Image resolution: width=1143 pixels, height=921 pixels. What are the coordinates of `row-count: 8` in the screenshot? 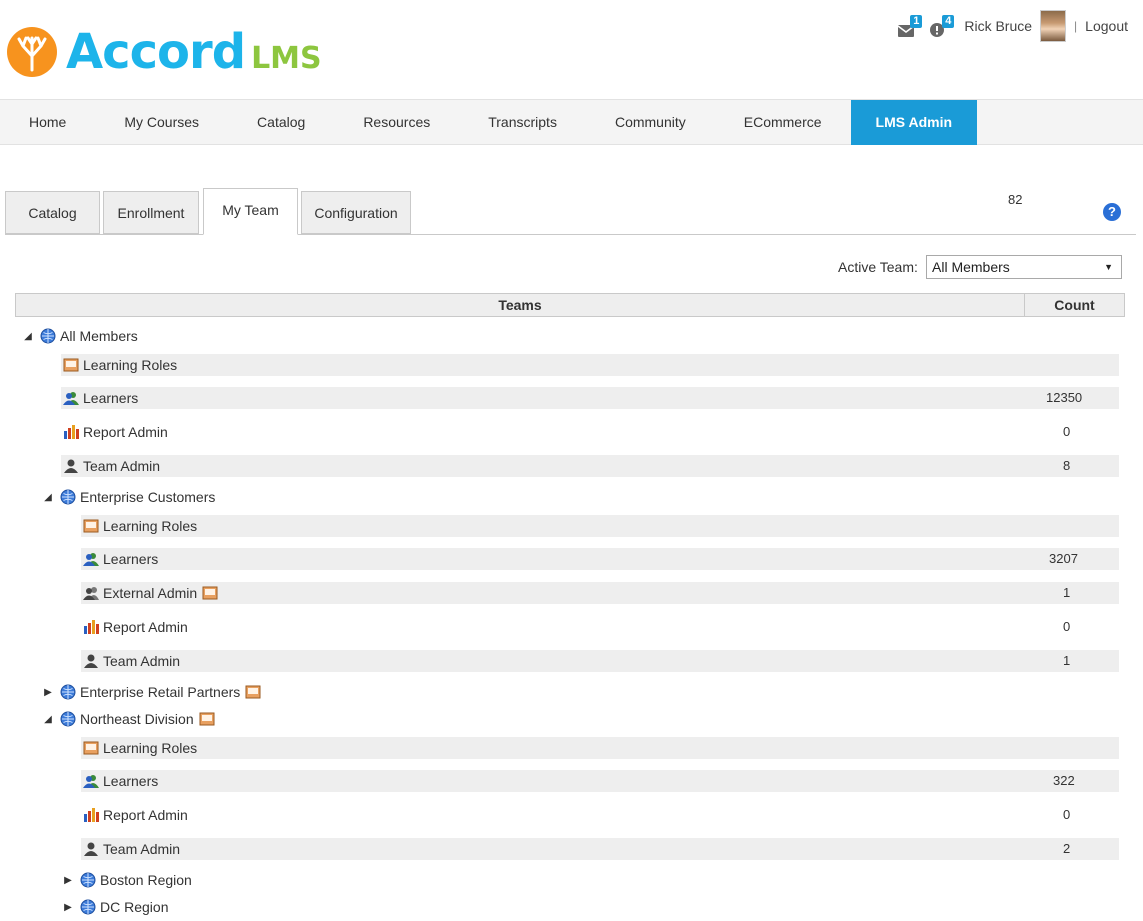 It's located at (1067, 465).